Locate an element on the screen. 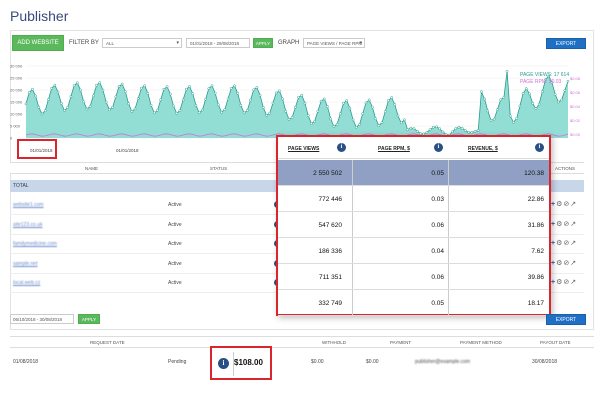  payment-request-date: 01/08/2018 is located at coordinates (26, 362).